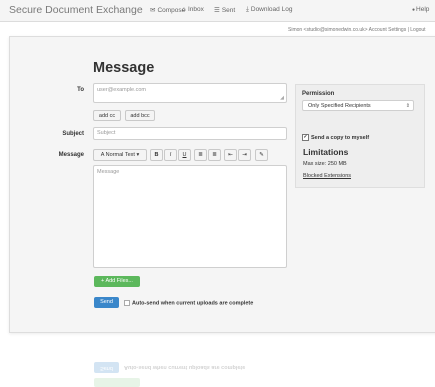 This screenshot has height=387, width=435. Describe the element at coordinates (195, 9) in the screenshot. I see `nav-inbox-label: Inbox` at that location.